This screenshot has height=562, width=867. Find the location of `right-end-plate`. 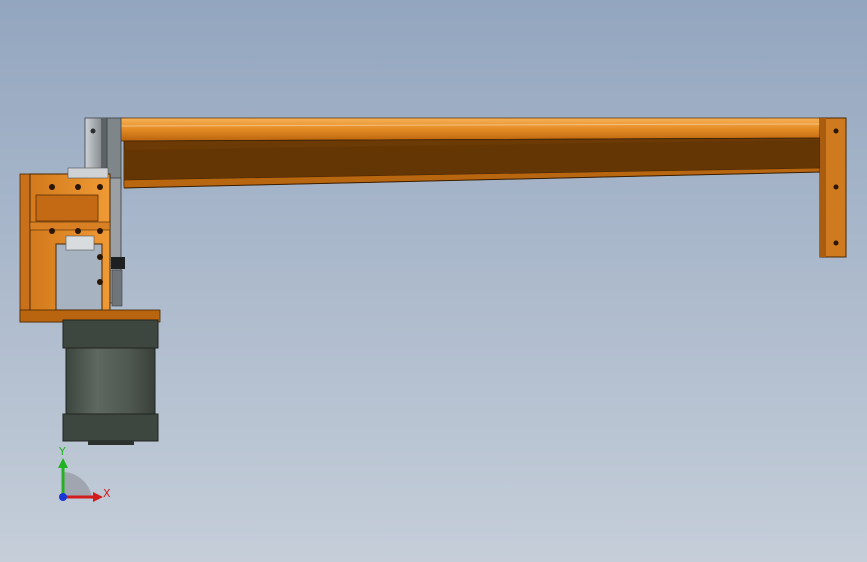

right-end-plate is located at coordinates (833, 187).